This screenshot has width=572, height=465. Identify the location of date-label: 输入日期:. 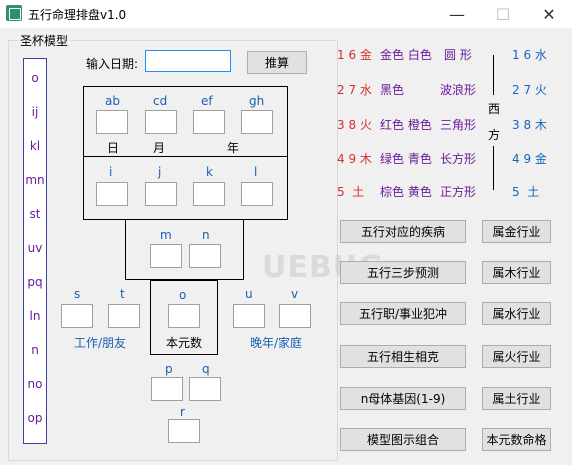
(112, 64).